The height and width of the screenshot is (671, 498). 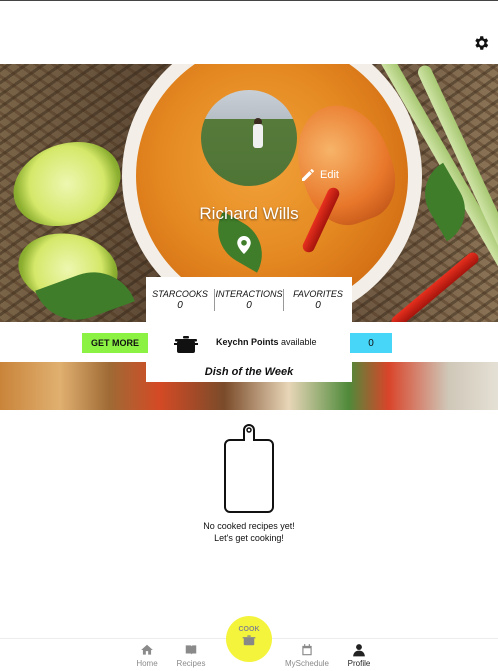 What do you see at coordinates (258, 136) in the screenshot?
I see `avatar-person-body` at bounding box center [258, 136].